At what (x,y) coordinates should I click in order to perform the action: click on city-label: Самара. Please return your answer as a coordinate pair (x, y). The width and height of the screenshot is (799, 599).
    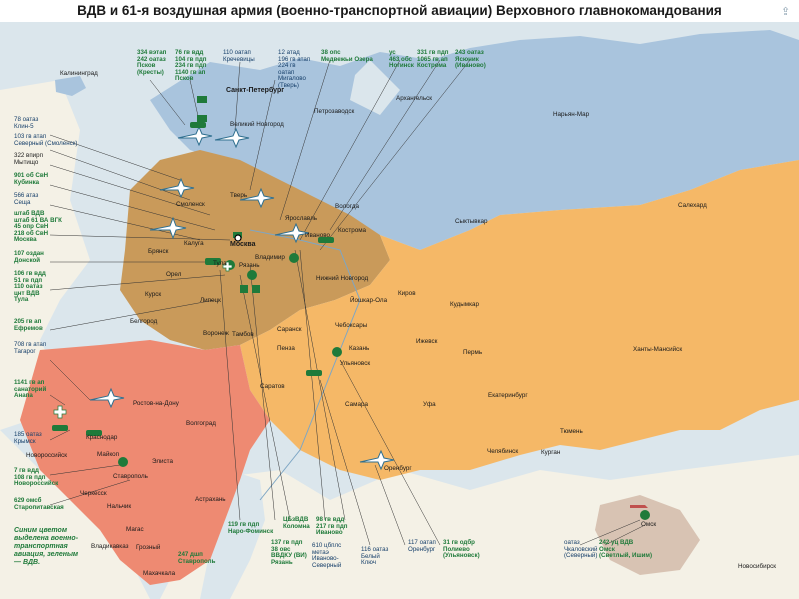
    Looking at the image, I should click on (356, 404).